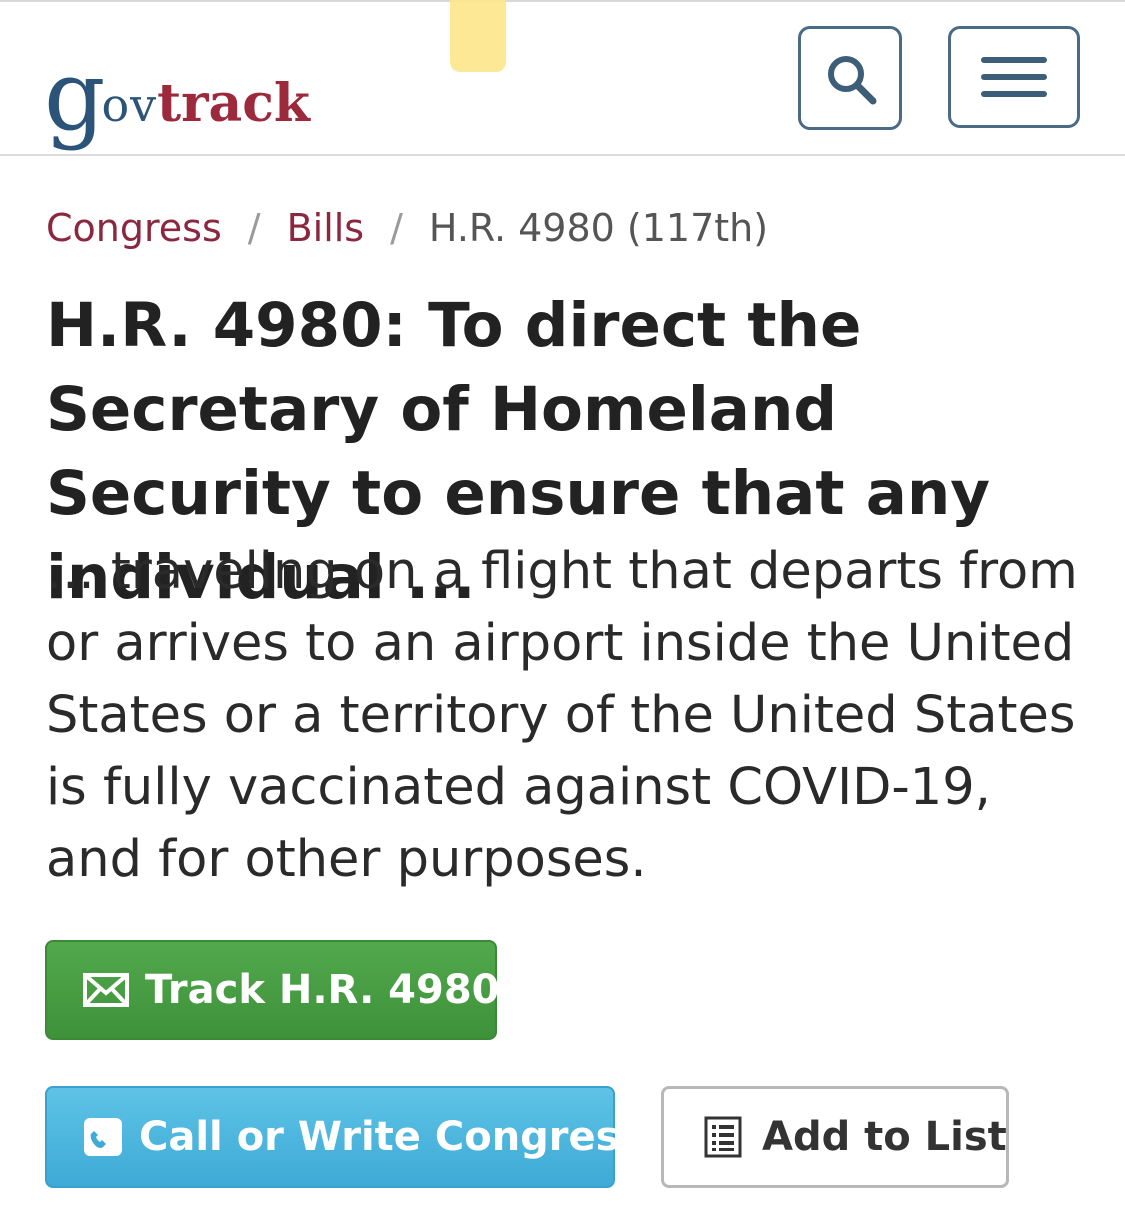  I want to click on breadcrumb-congress: Congress, so click(134, 228).